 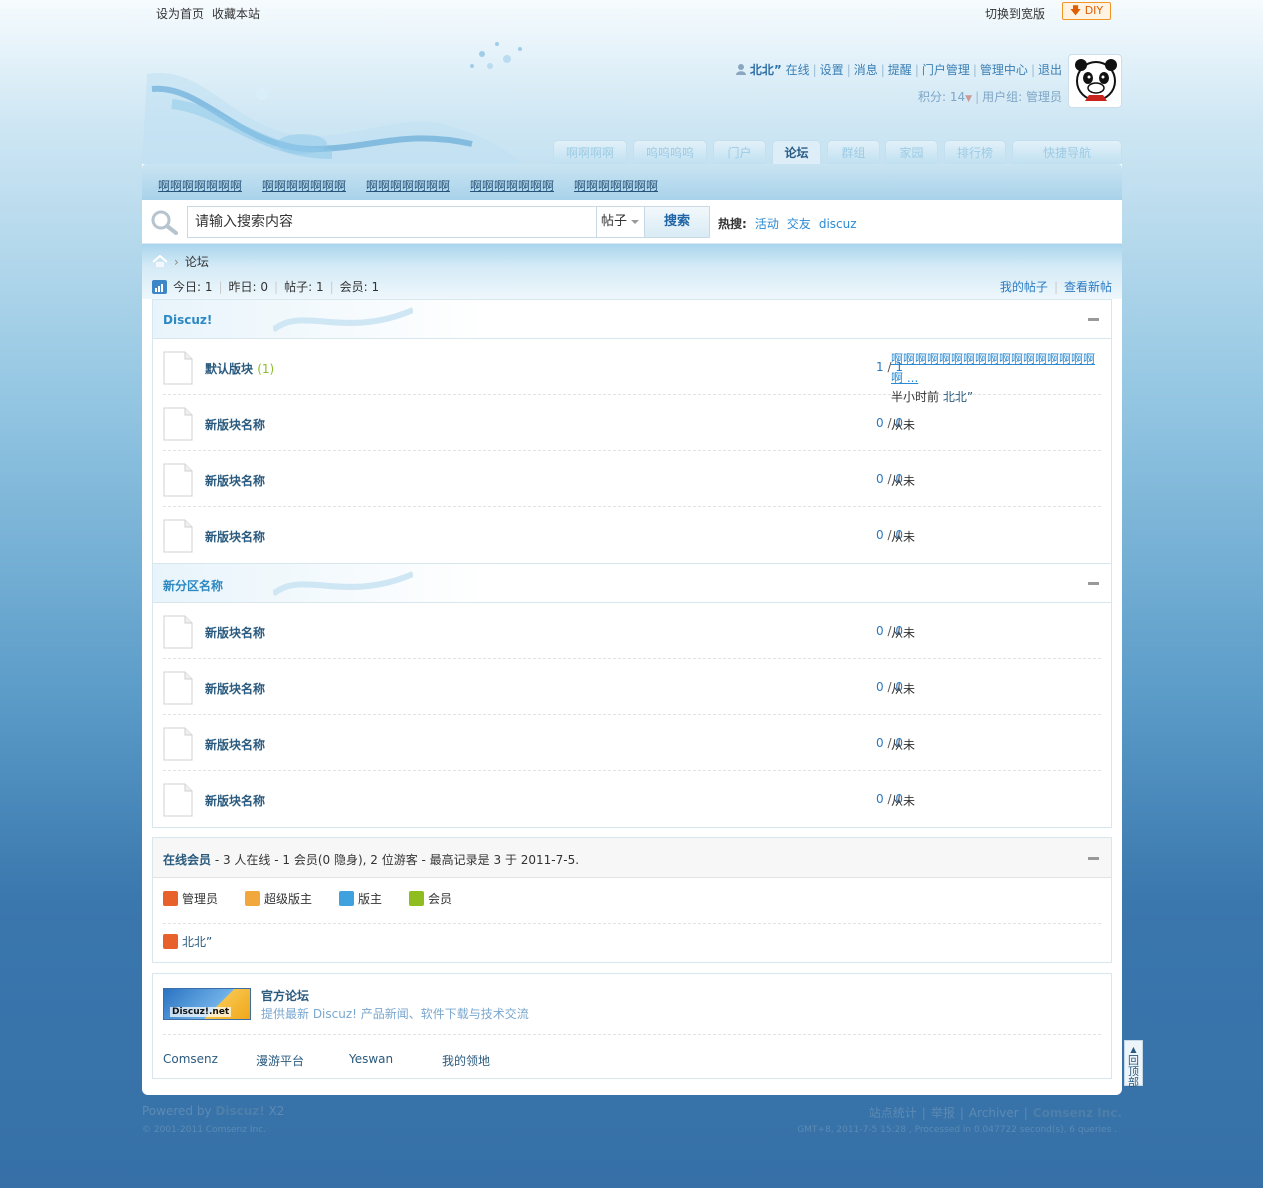 What do you see at coordinates (1015, 13) in the screenshot?
I see `switch-wide-link: 切换到宽版` at bounding box center [1015, 13].